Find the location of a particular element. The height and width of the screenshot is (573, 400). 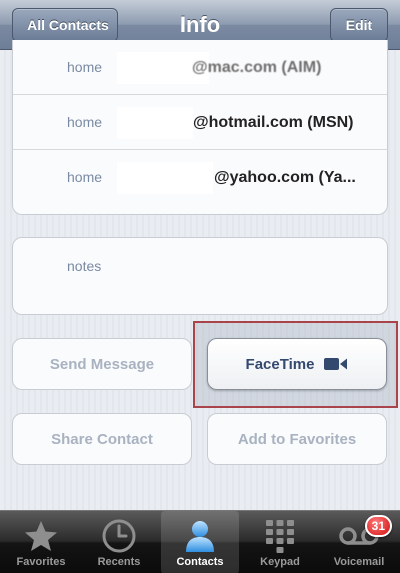

tab-contacts: Contacts is located at coordinates (200, 542).